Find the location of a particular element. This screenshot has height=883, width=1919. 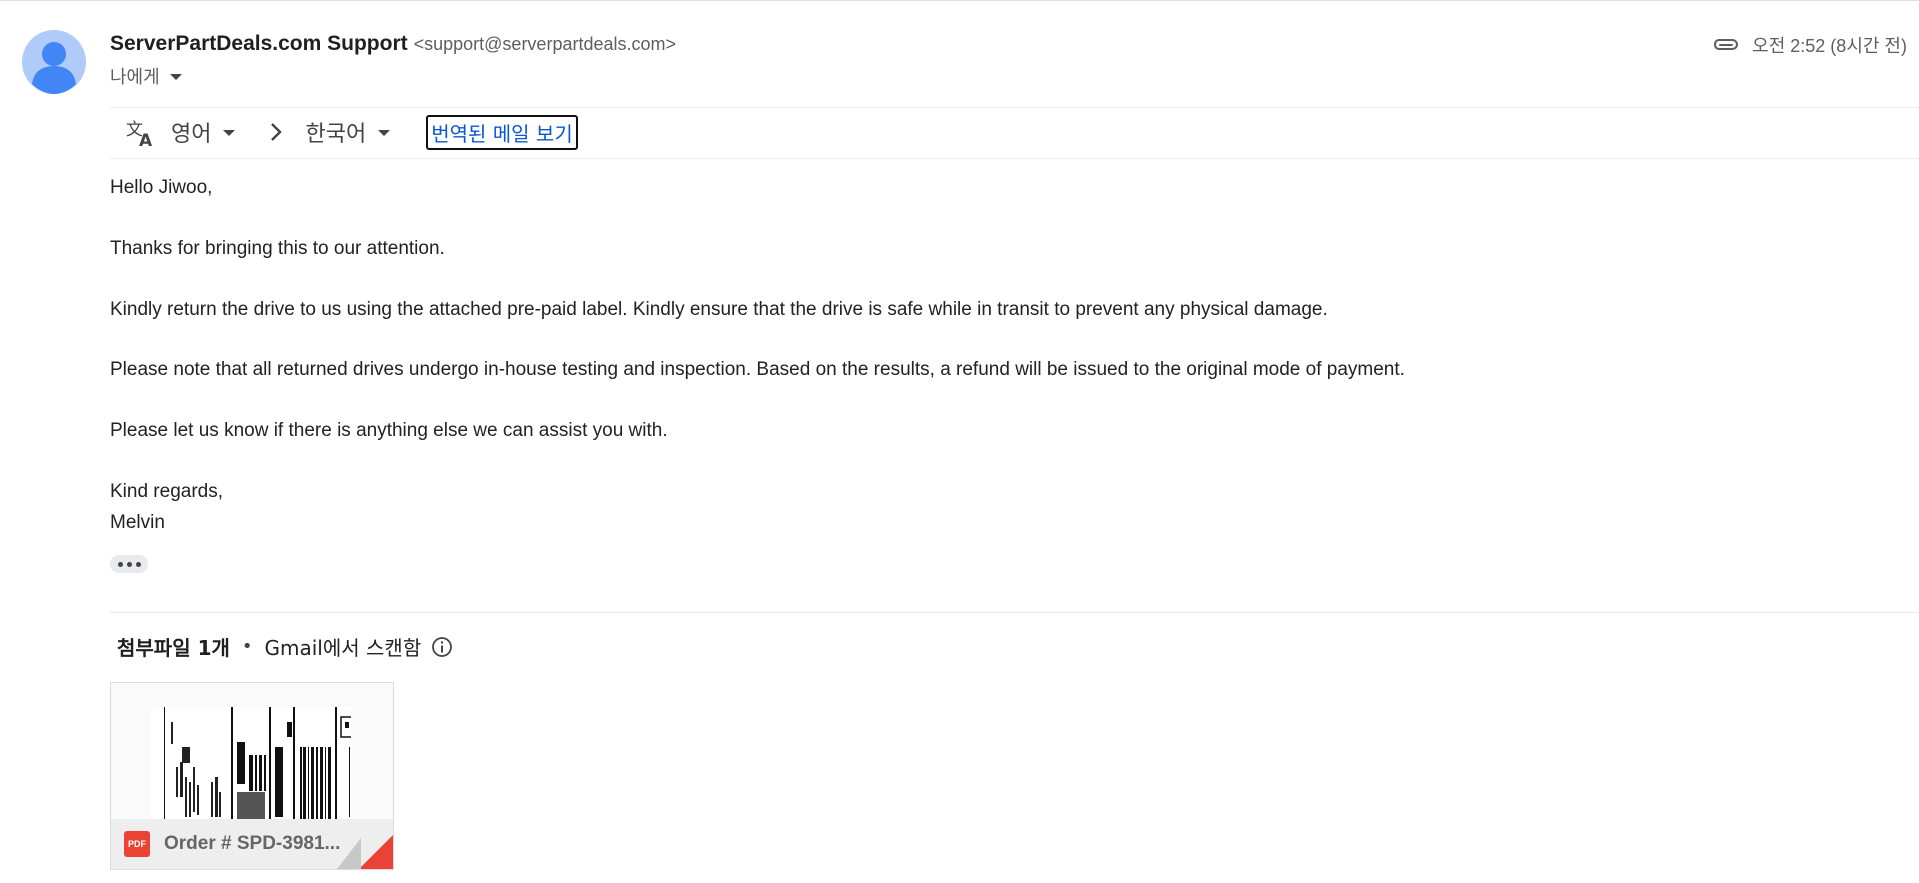

source-language-label: 영어 is located at coordinates (191, 134).